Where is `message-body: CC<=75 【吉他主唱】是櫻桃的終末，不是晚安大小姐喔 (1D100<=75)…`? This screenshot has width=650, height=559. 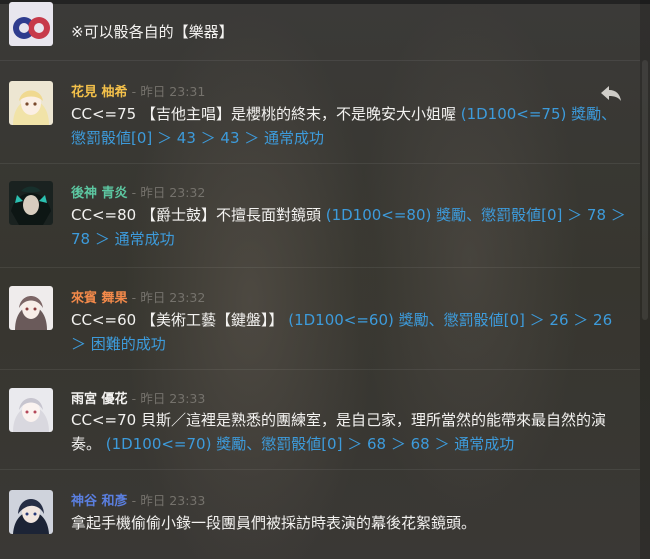
message-body: CC<=75 【吉他主唱】是櫻桃的終末，不是晚安大小姐喔 (1D100<=75)… is located at coordinates (349, 126).